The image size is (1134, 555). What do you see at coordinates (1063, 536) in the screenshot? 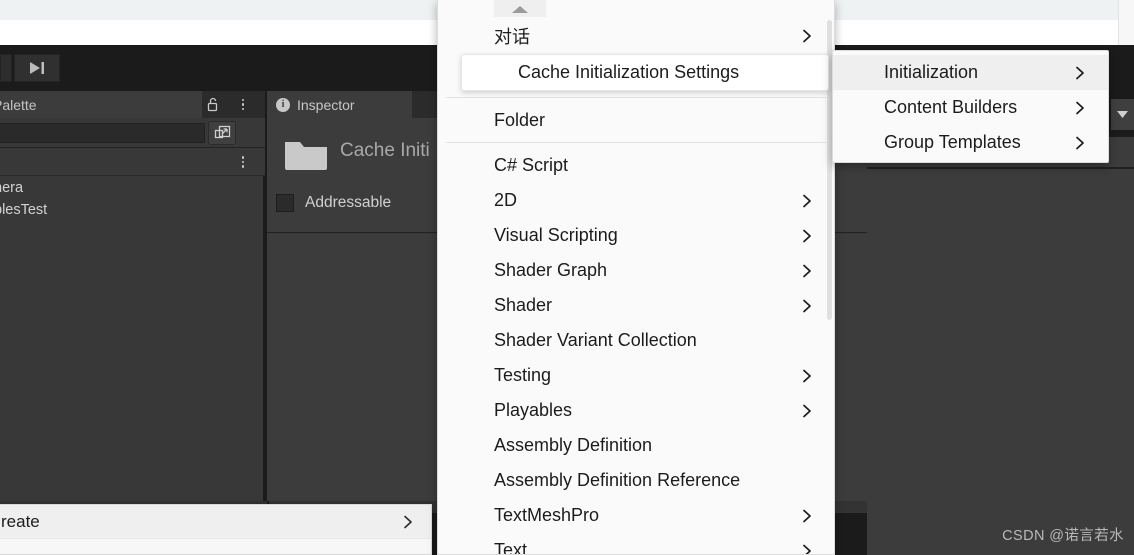
I see `watermark: CSDN @诺言若水` at bounding box center [1063, 536].